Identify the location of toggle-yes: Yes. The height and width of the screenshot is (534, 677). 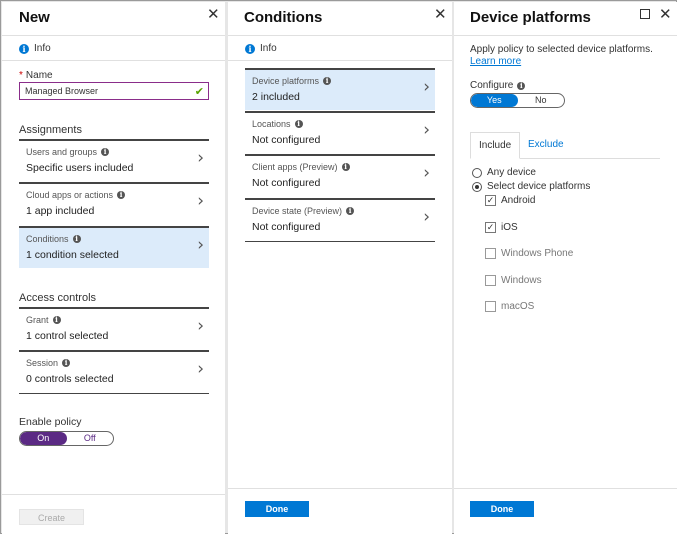
(494, 100).